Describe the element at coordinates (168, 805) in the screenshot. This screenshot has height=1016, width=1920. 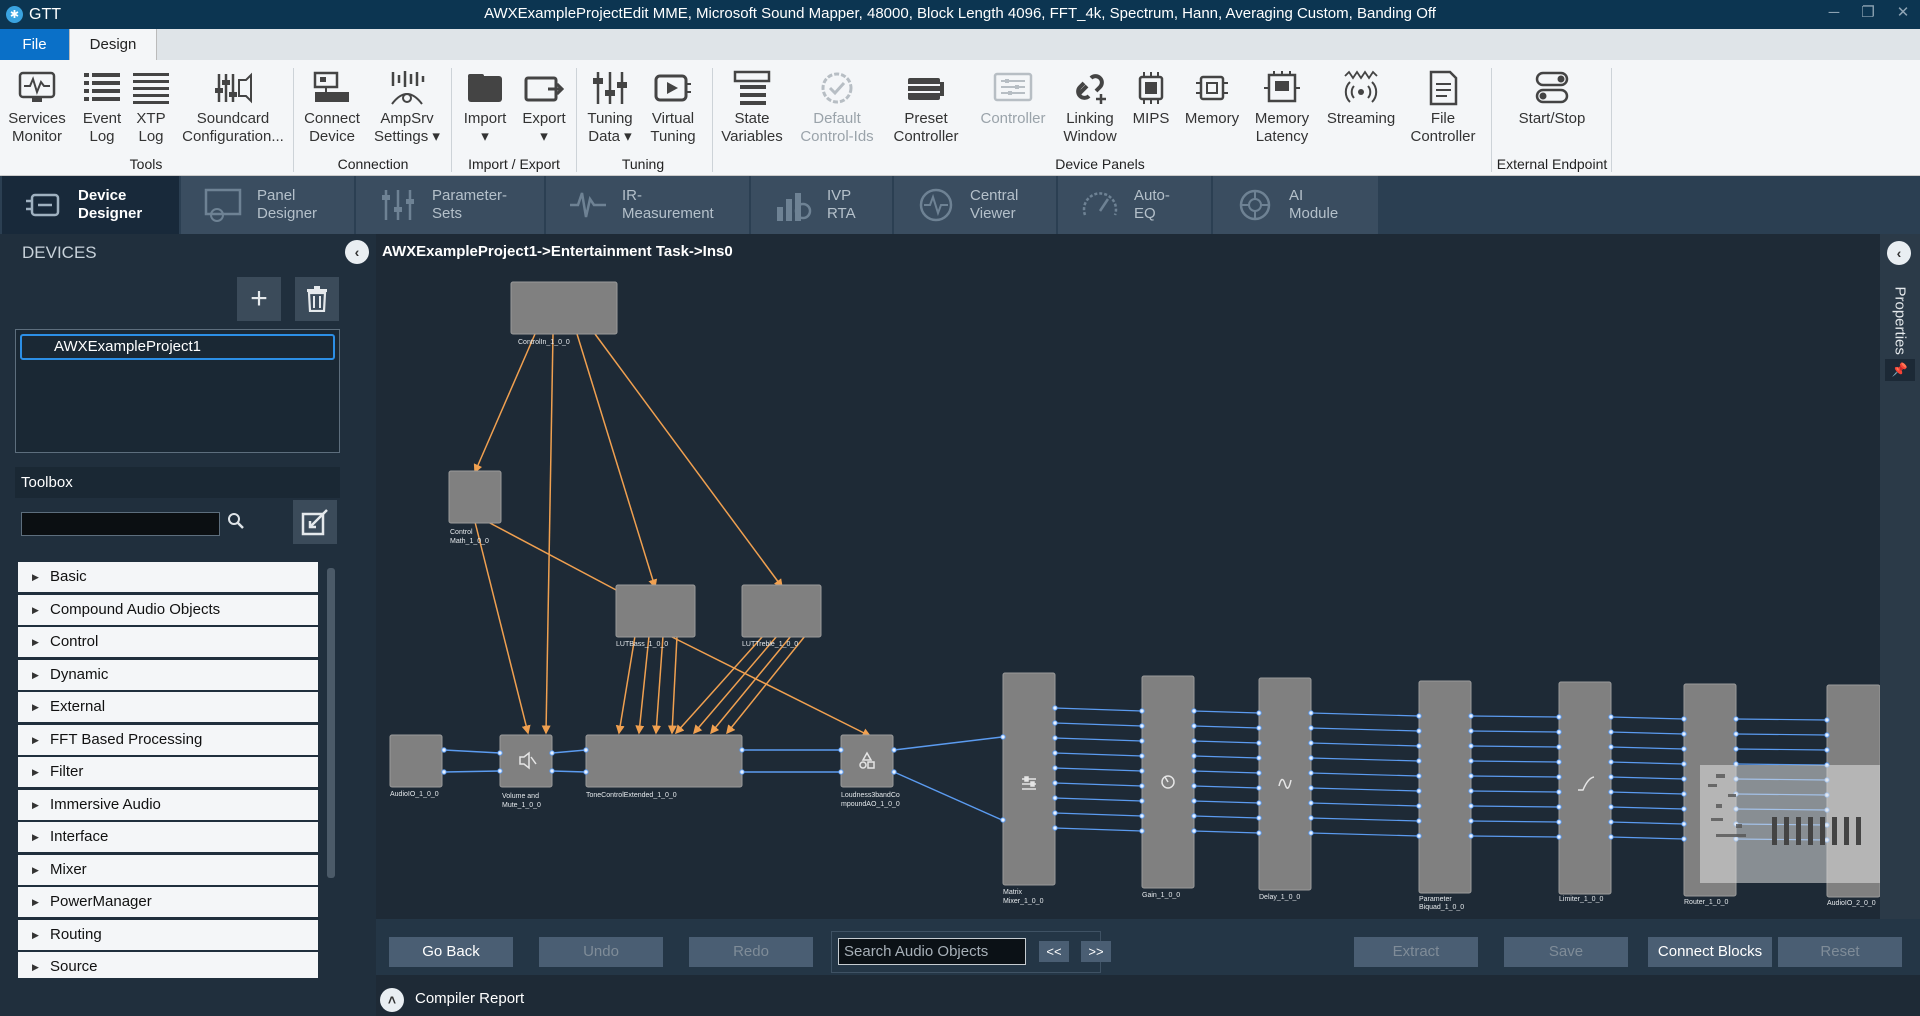
I see `toolbox-category-immersive-audio: ▶ Immersive Audio` at that location.